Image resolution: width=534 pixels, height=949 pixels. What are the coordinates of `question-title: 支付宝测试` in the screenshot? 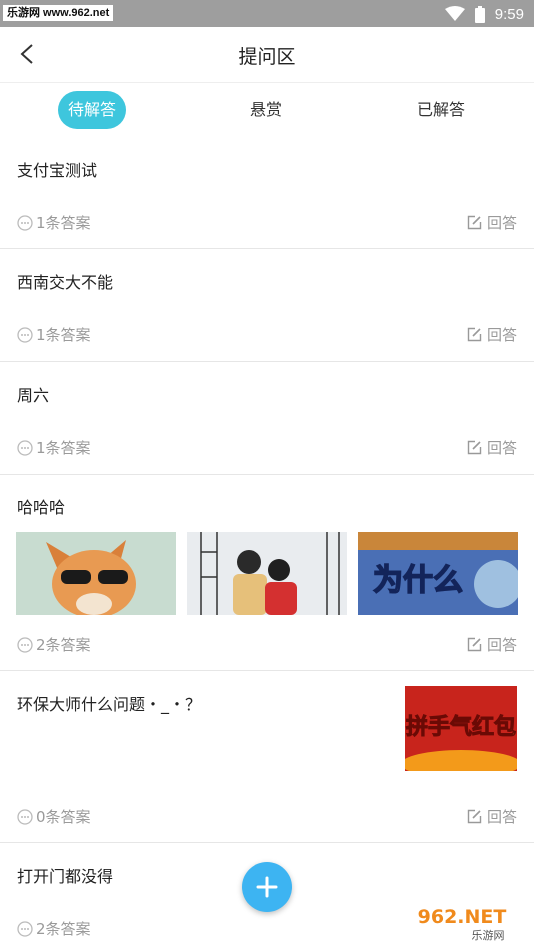 It's located at (57, 170).